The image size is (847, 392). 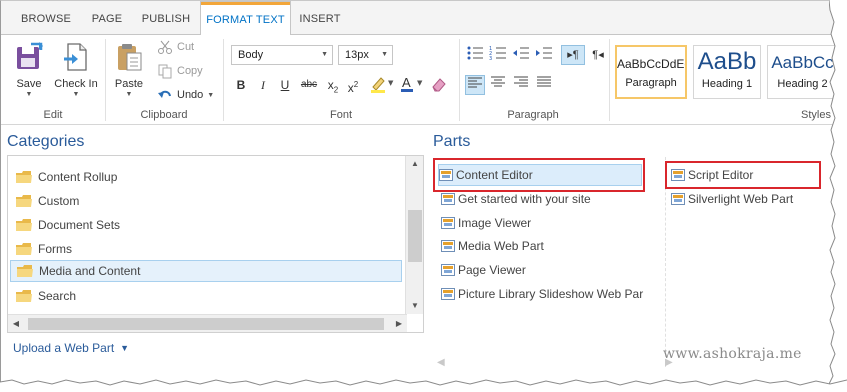 What do you see at coordinates (107, 18) in the screenshot?
I see `tab-page: PAGE` at bounding box center [107, 18].